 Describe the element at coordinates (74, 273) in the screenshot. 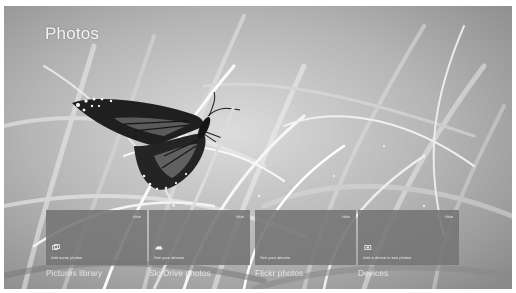

I see `tile-label-pictures-library: Pictures library` at that location.